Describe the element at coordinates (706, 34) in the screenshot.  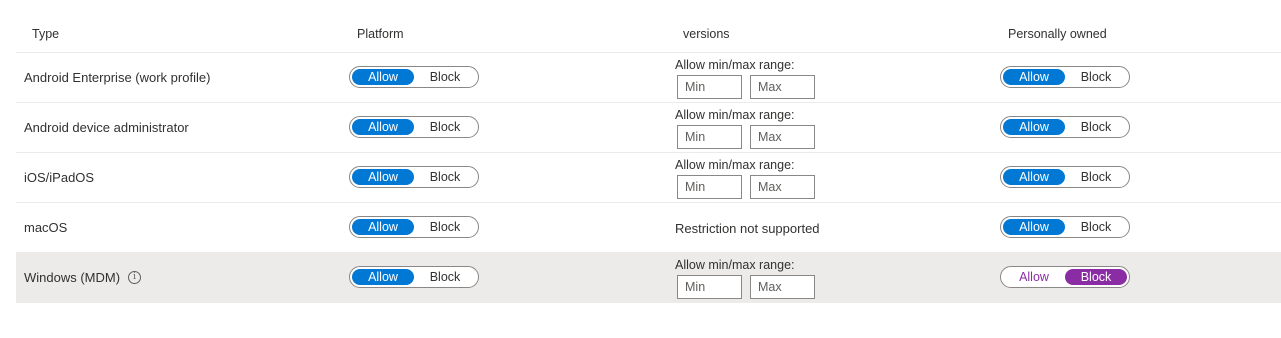
I see `header-versions: versions` at that location.